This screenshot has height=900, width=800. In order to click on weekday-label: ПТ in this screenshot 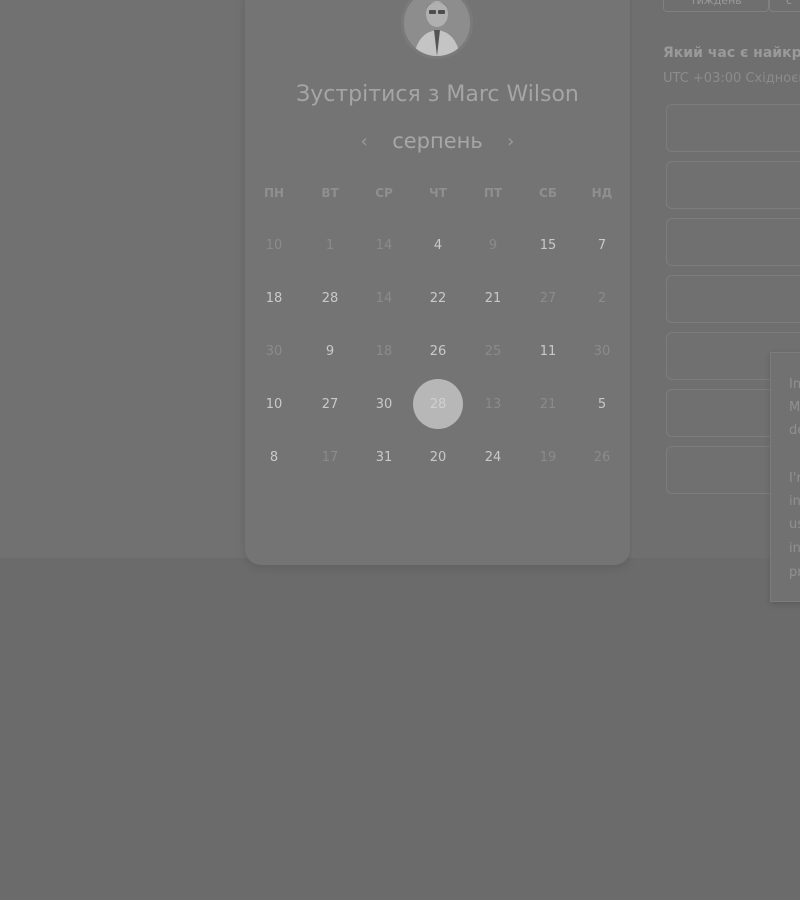, I will do `click(493, 193)`.